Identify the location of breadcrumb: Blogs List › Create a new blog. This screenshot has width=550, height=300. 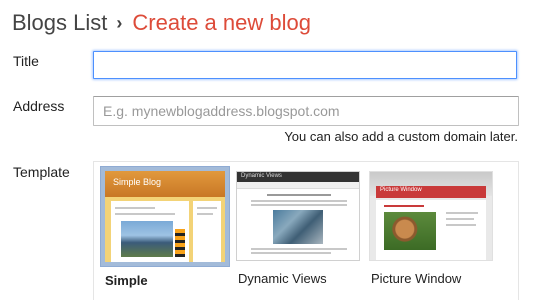
(161, 23).